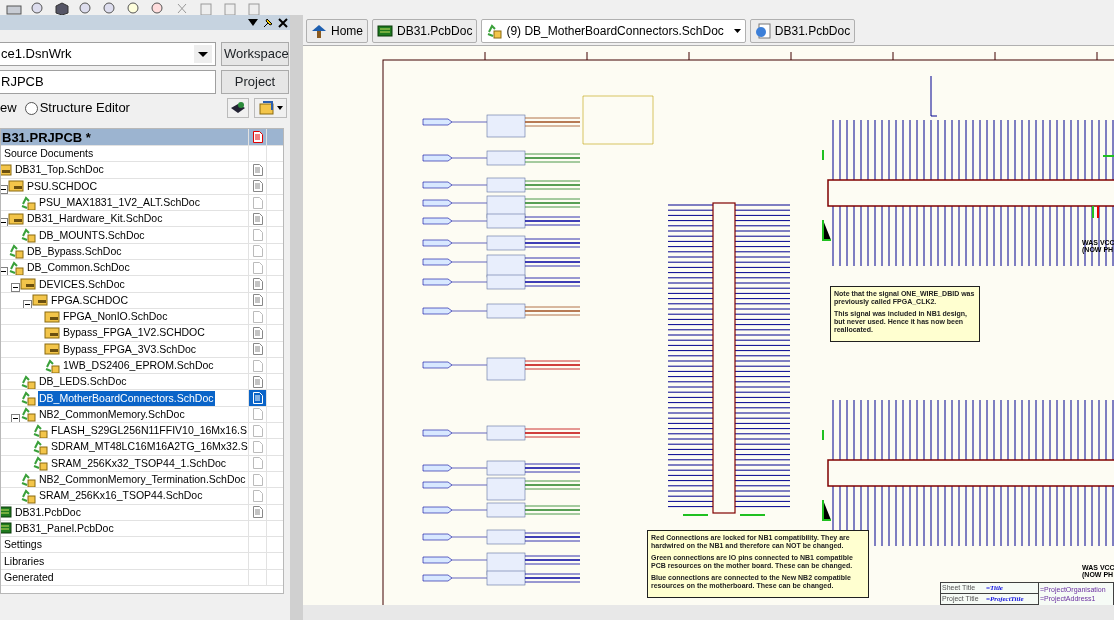 This screenshot has width=1114, height=620. Describe the element at coordinates (83, 382) in the screenshot. I see `tree-item: DB_LEDS.SchDoc` at that location.